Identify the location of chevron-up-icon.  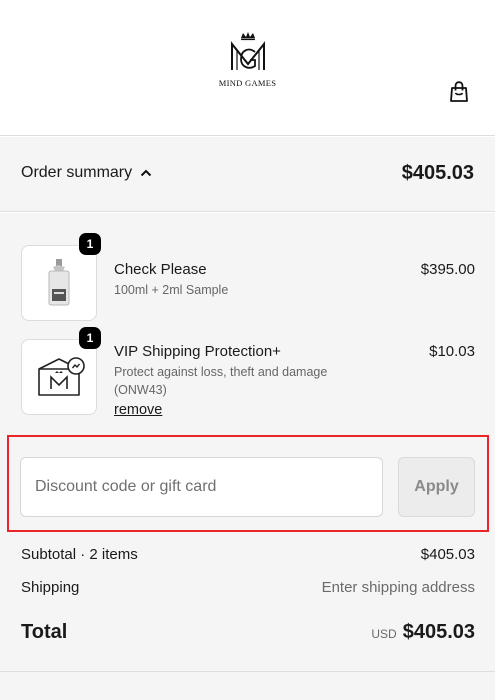
(146, 173).